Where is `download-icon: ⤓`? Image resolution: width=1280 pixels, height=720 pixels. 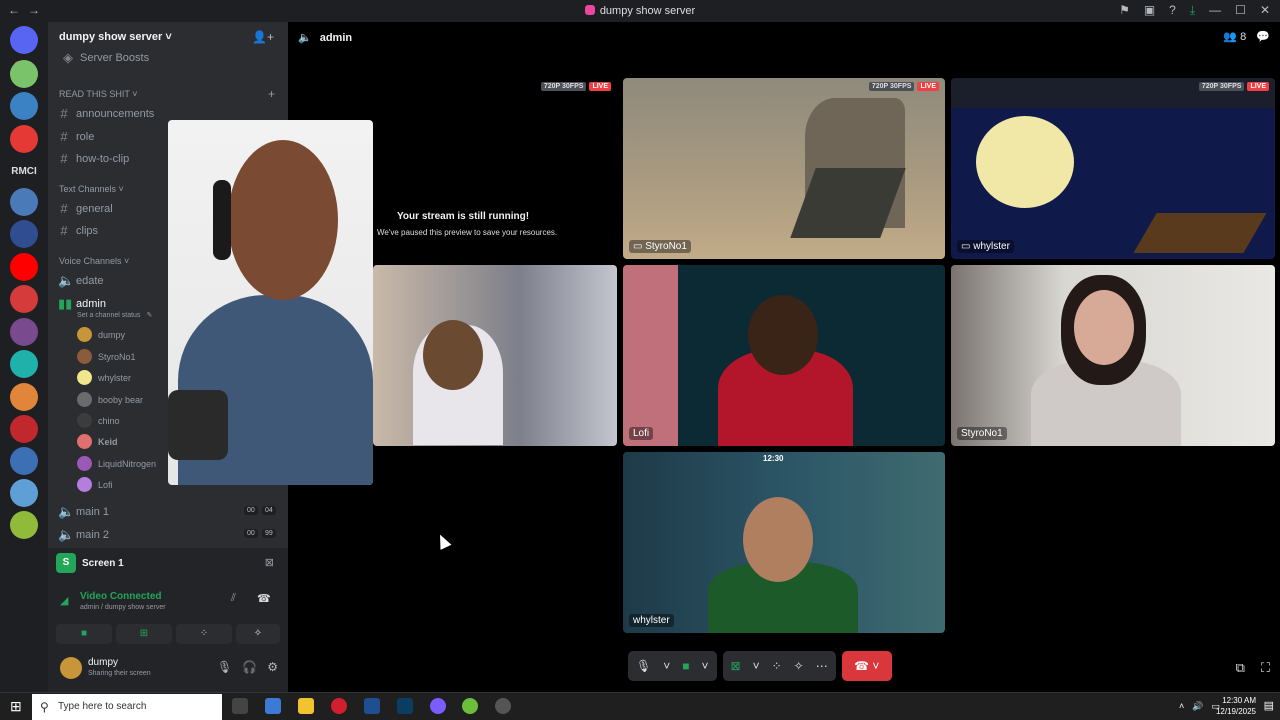
download-icon: ⤓ is located at coordinates (1192, 10).